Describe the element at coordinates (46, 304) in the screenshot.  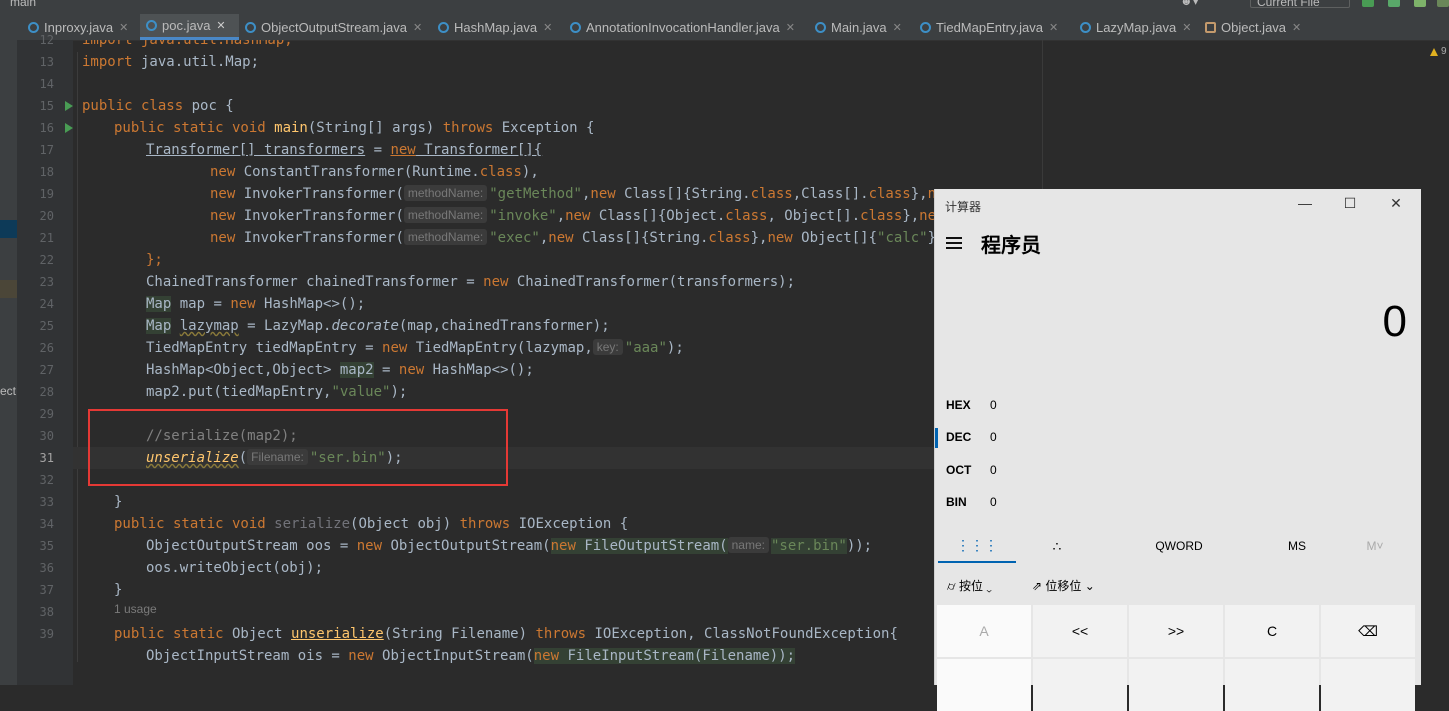
I see `line-number: 24` at that location.